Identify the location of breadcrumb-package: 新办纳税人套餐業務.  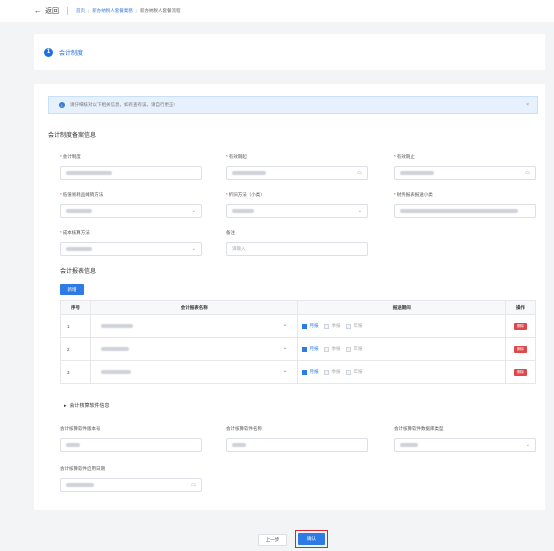
(112, 11).